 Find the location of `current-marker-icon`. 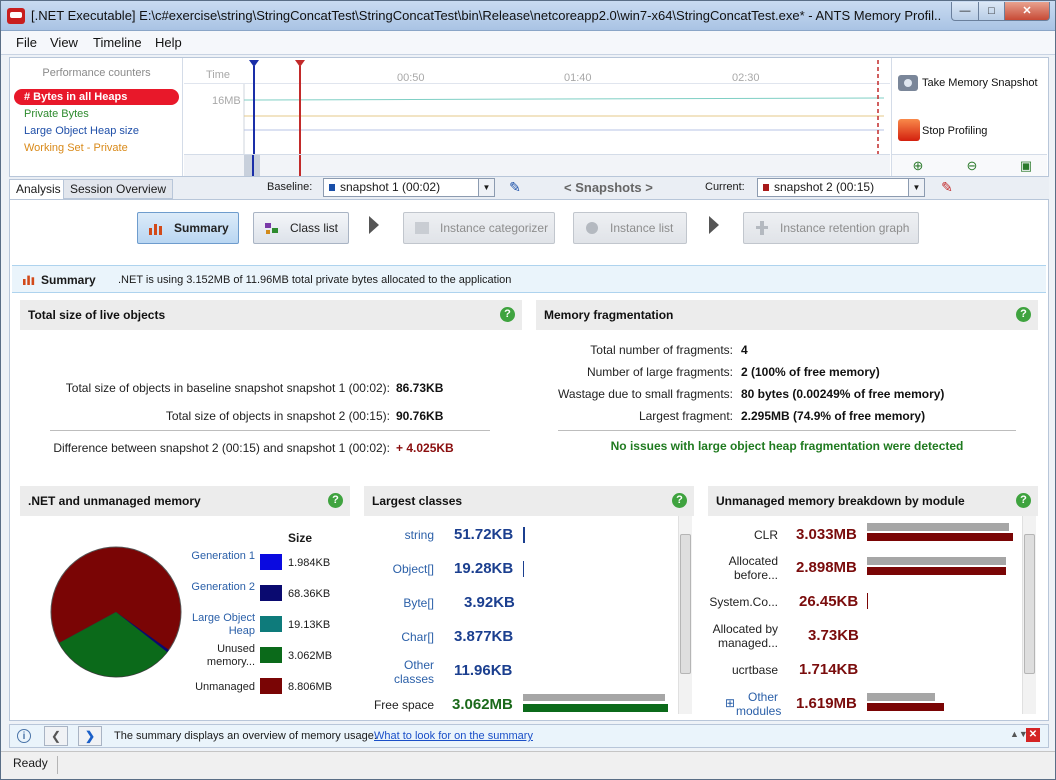

current-marker-icon is located at coordinates (300, 63).